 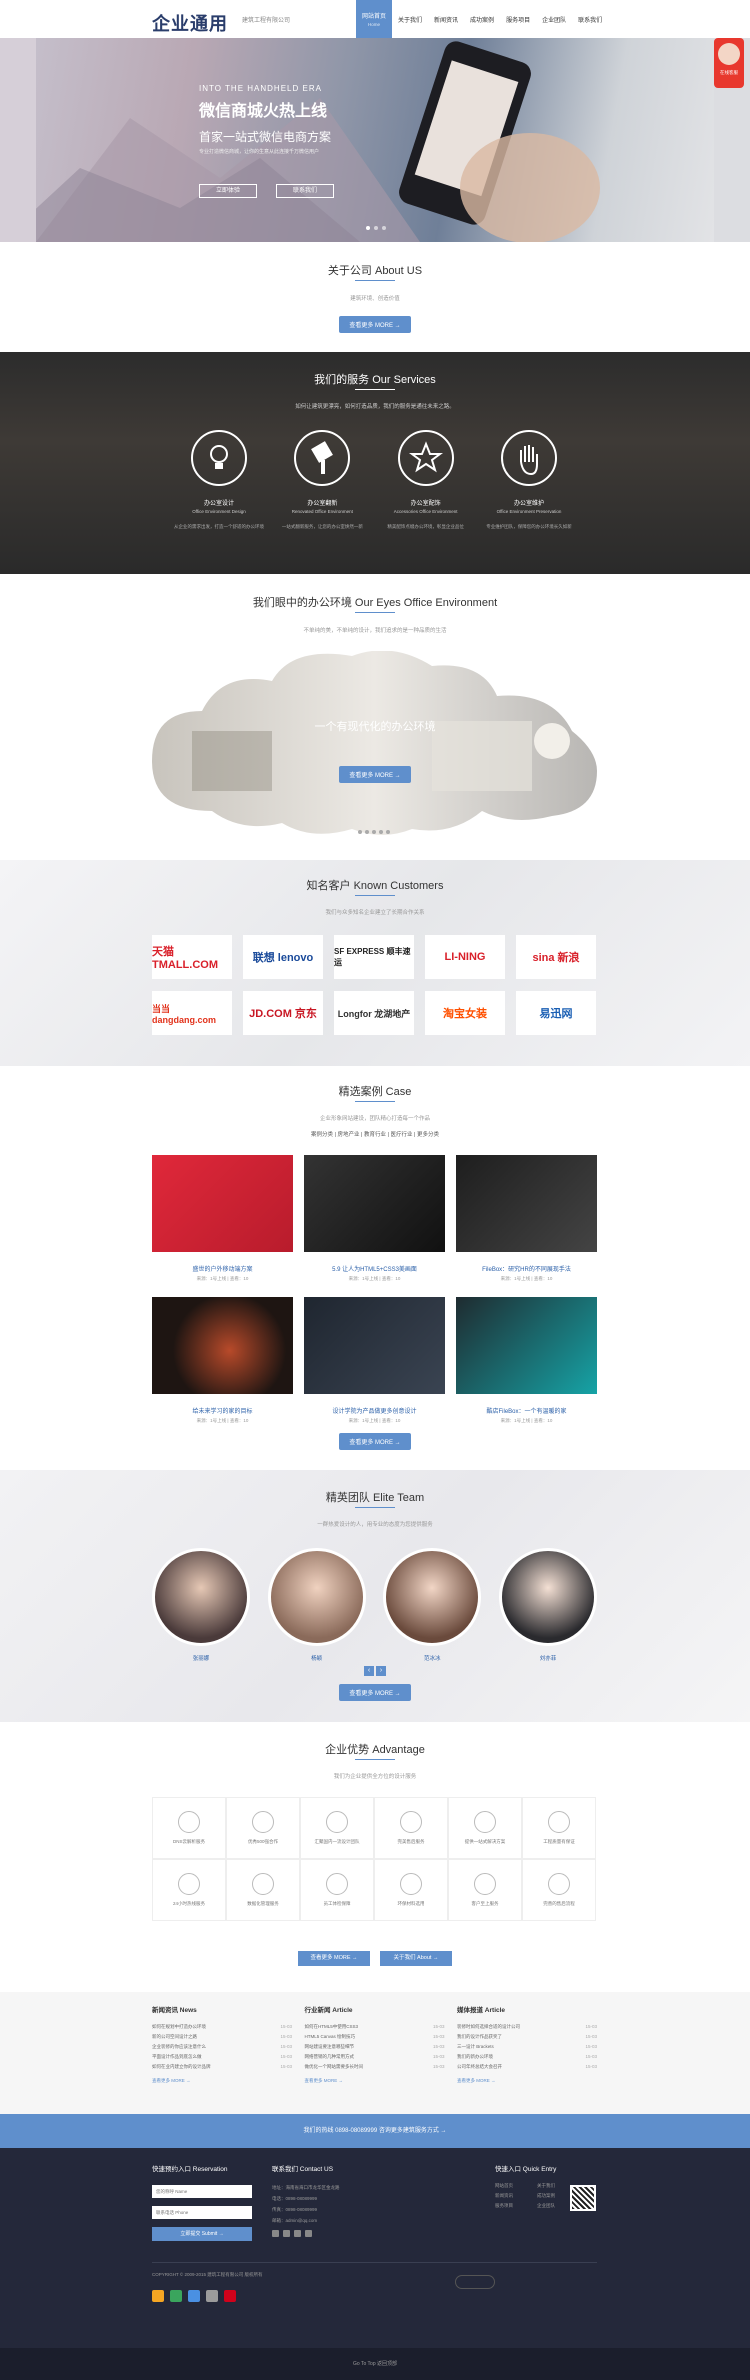 What do you see at coordinates (485, 1828) in the screenshot?
I see `adv-item: 提供一站式解决方案` at bounding box center [485, 1828].